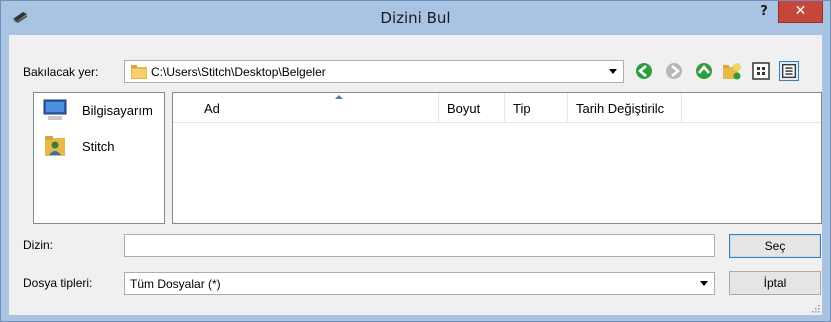 The height and width of the screenshot is (322, 831). Describe the element at coordinates (764, 12) in the screenshot. I see `help-button: ?` at that location.